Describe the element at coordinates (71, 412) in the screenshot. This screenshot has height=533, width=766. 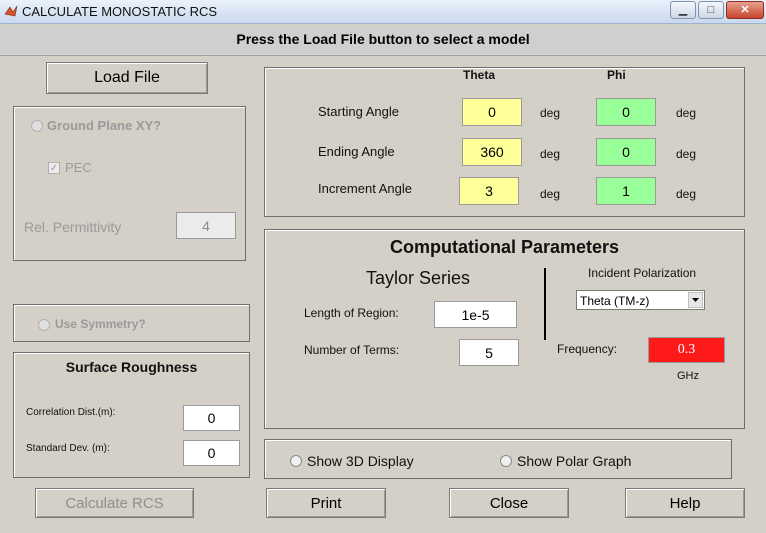
I see `correlation-label: Correlation Dist.(m):` at that location.